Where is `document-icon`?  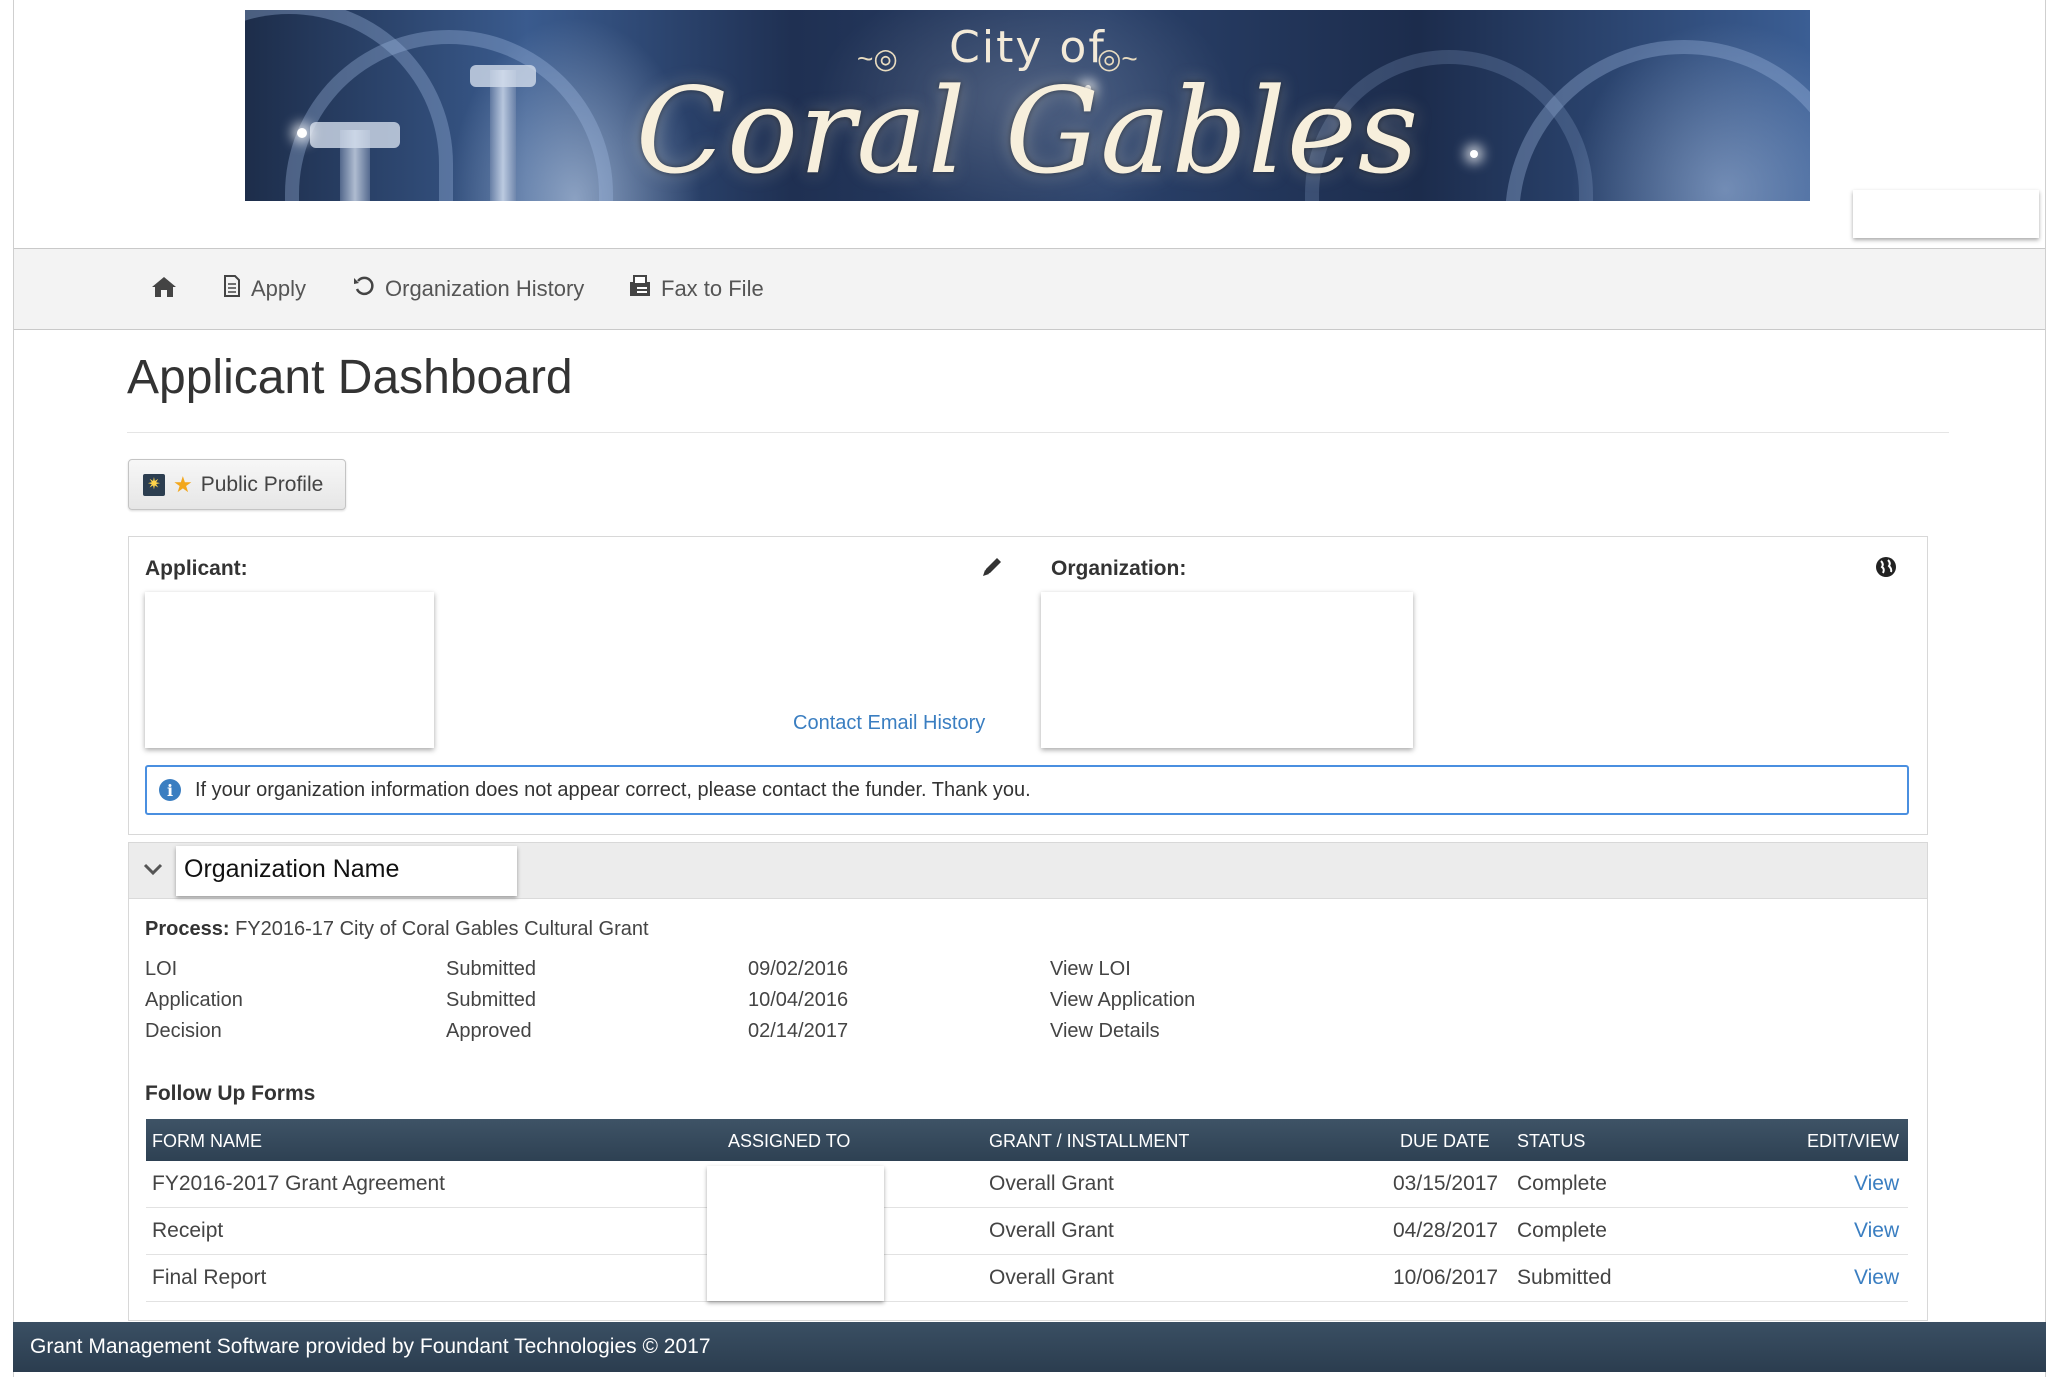 document-icon is located at coordinates (232, 289).